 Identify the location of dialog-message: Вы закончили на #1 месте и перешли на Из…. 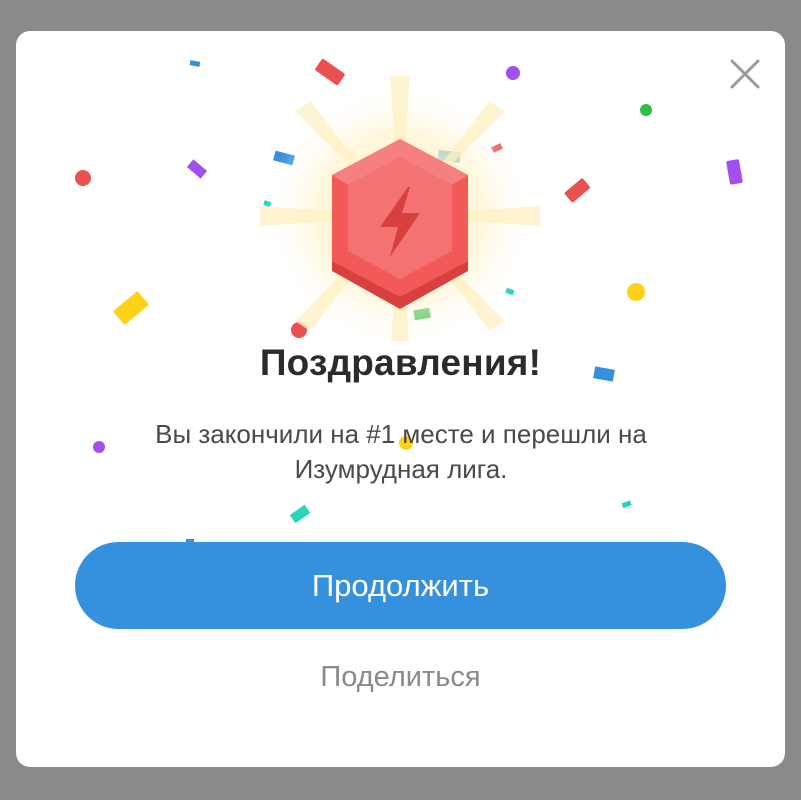
(401, 451).